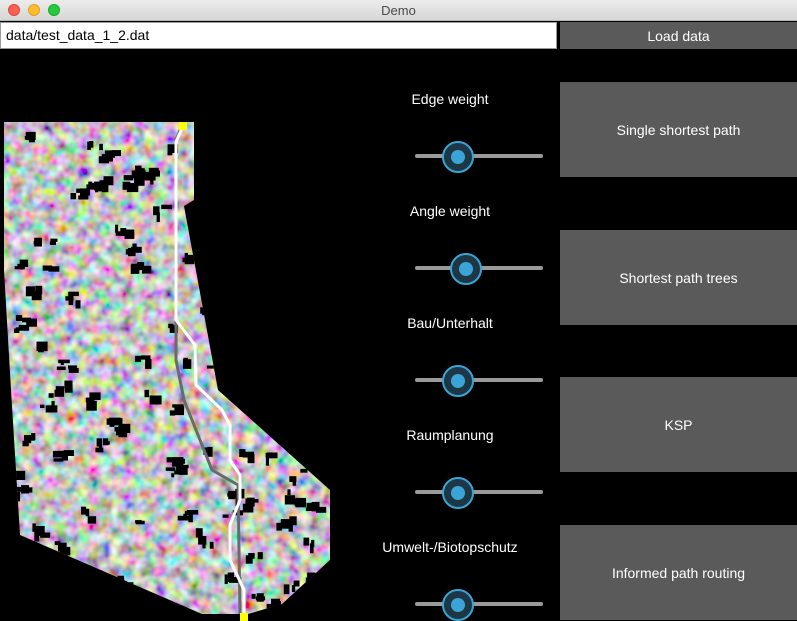 The width and height of the screenshot is (797, 621). I want to click on edge-weight-slider, so click(479, 156).